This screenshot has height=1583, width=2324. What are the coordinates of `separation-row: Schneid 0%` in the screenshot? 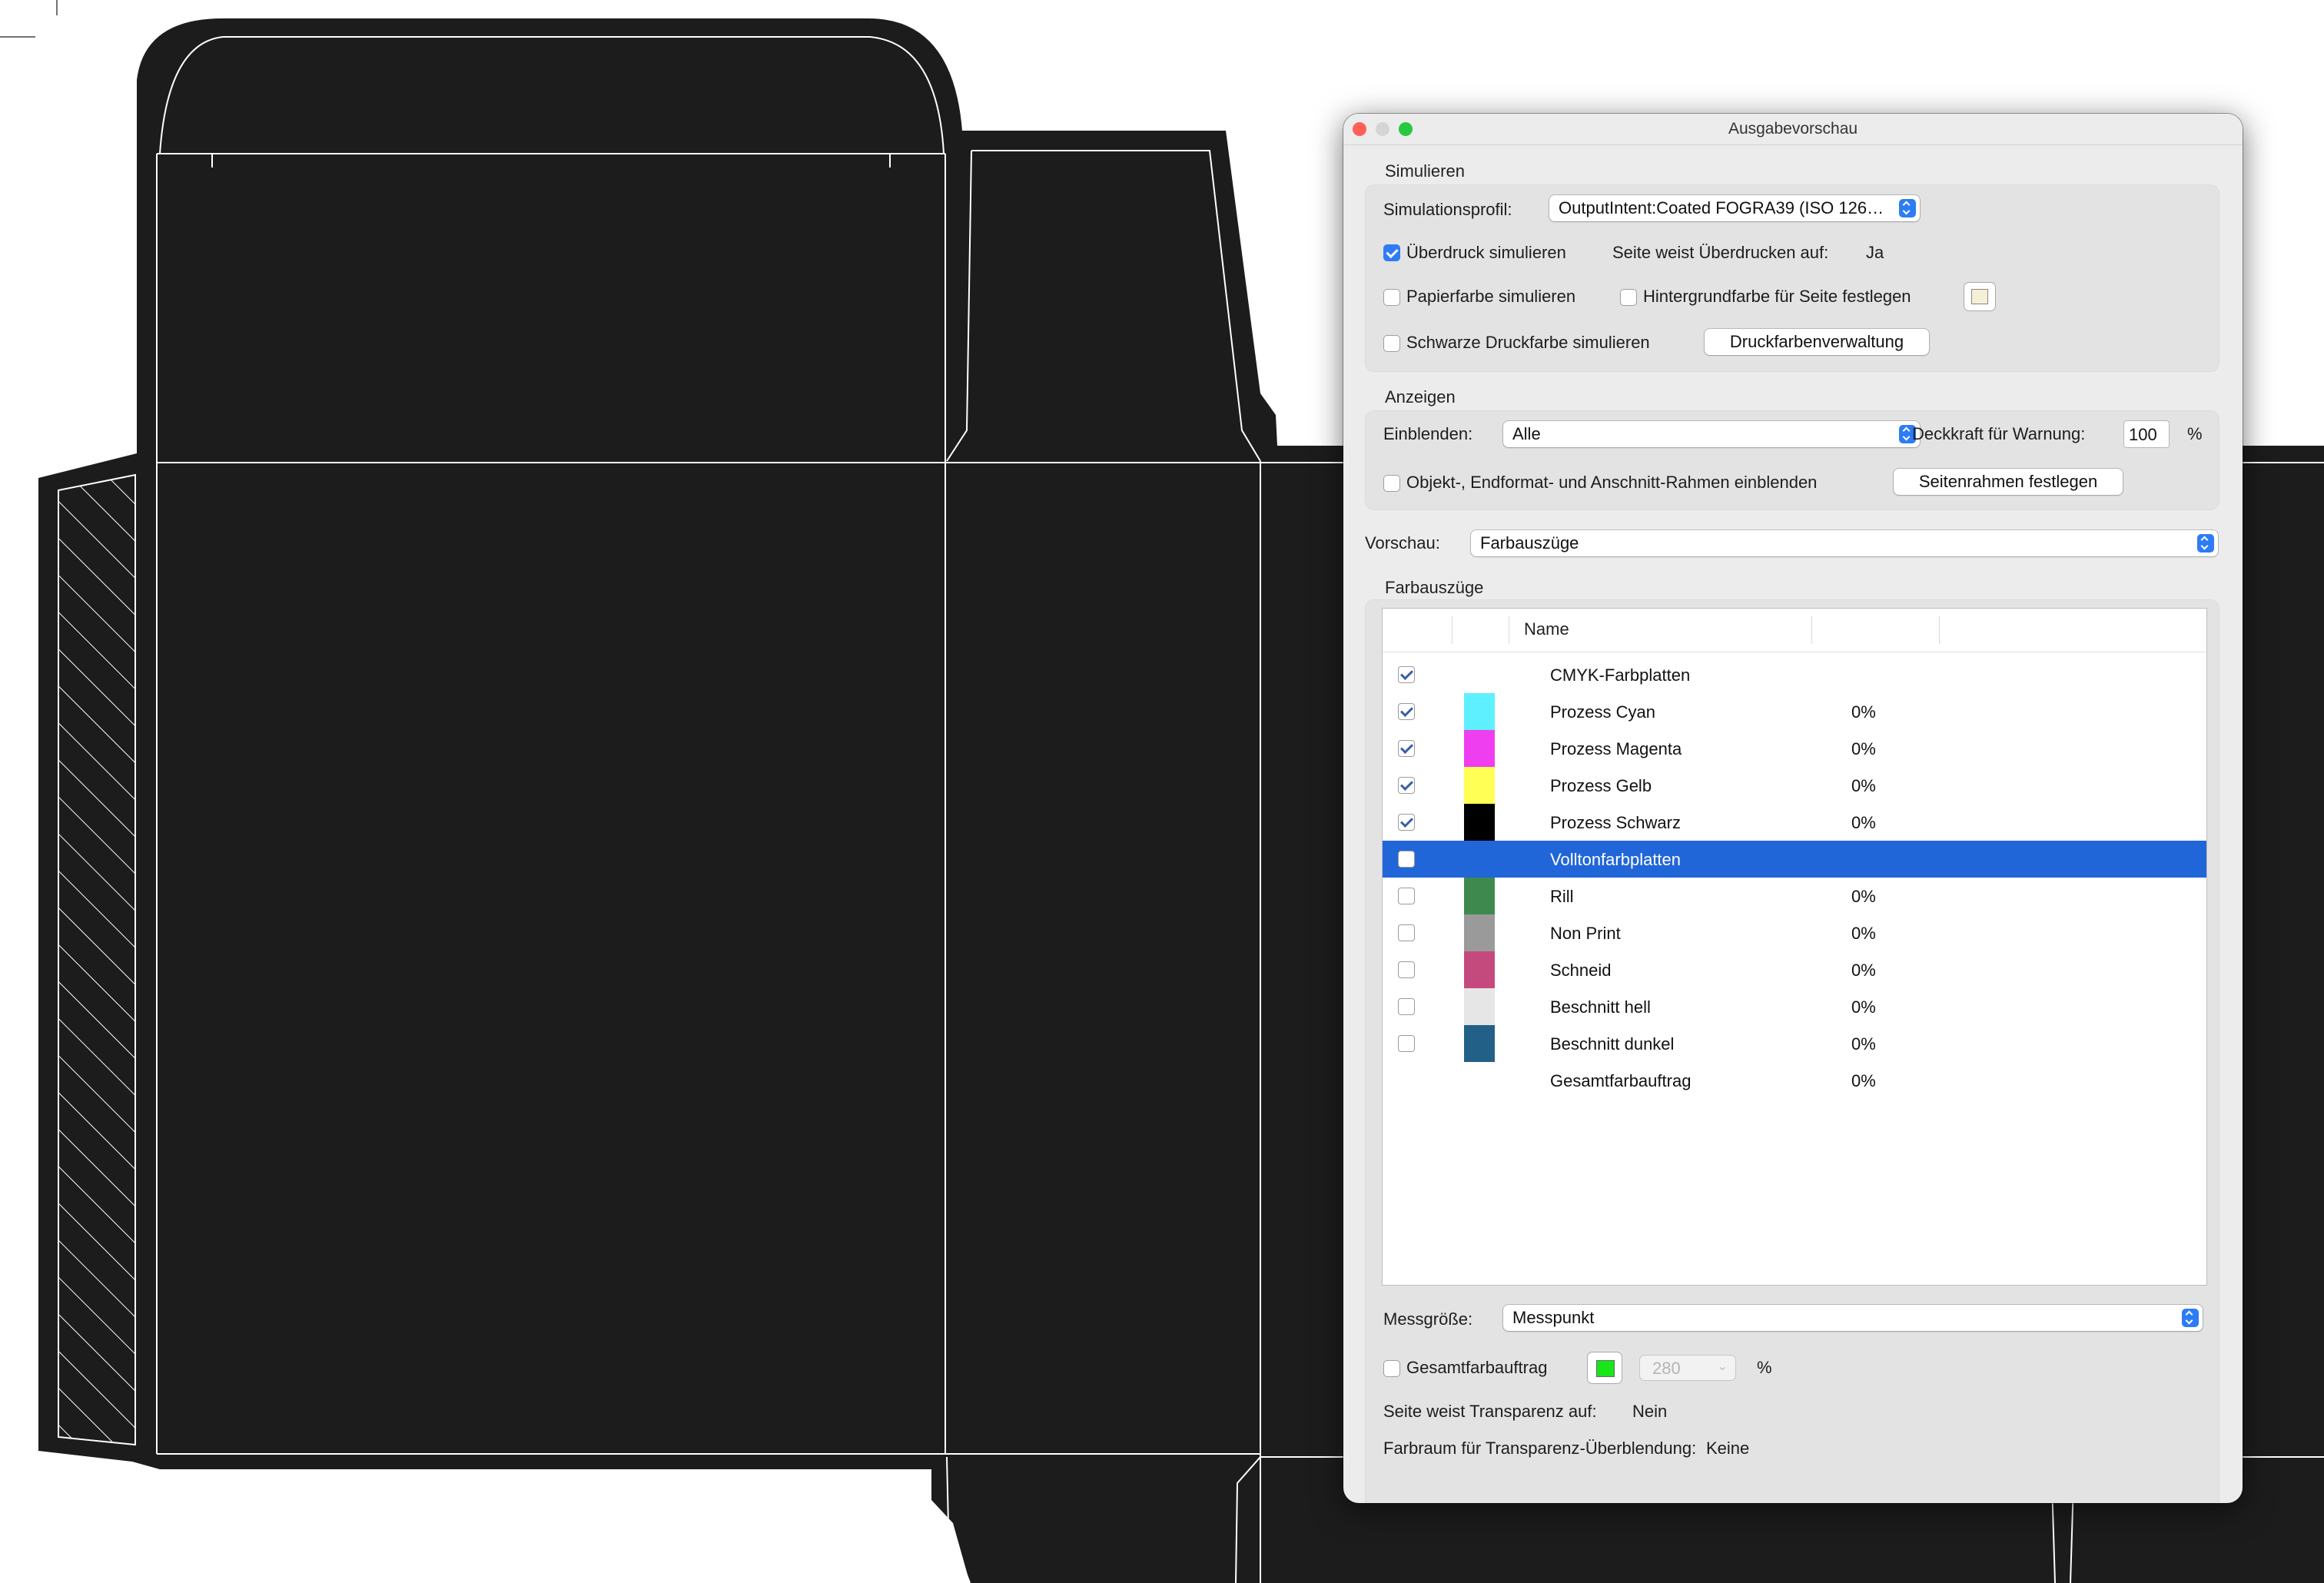 It's located at (1794, 969).